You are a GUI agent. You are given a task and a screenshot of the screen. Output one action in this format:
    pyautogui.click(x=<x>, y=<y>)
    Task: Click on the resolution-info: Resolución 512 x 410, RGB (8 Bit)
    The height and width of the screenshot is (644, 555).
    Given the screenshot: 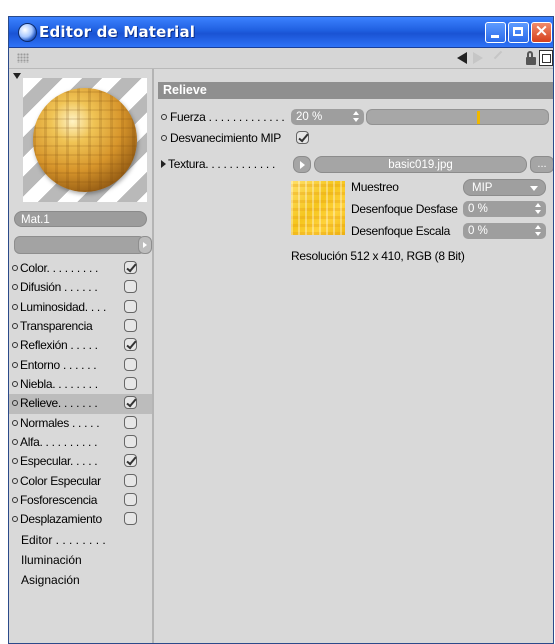 What is the action you would take?
    pyautogui.click(x=378, y=256)
    